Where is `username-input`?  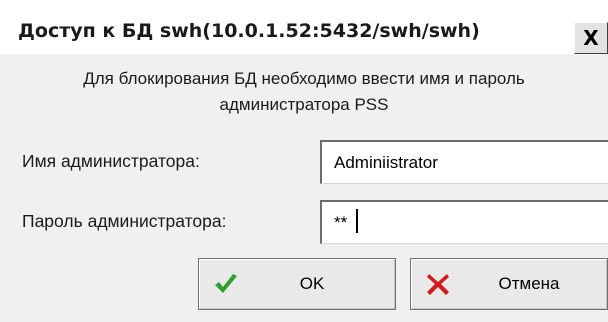
username-input is located at coordinates (464, 162).